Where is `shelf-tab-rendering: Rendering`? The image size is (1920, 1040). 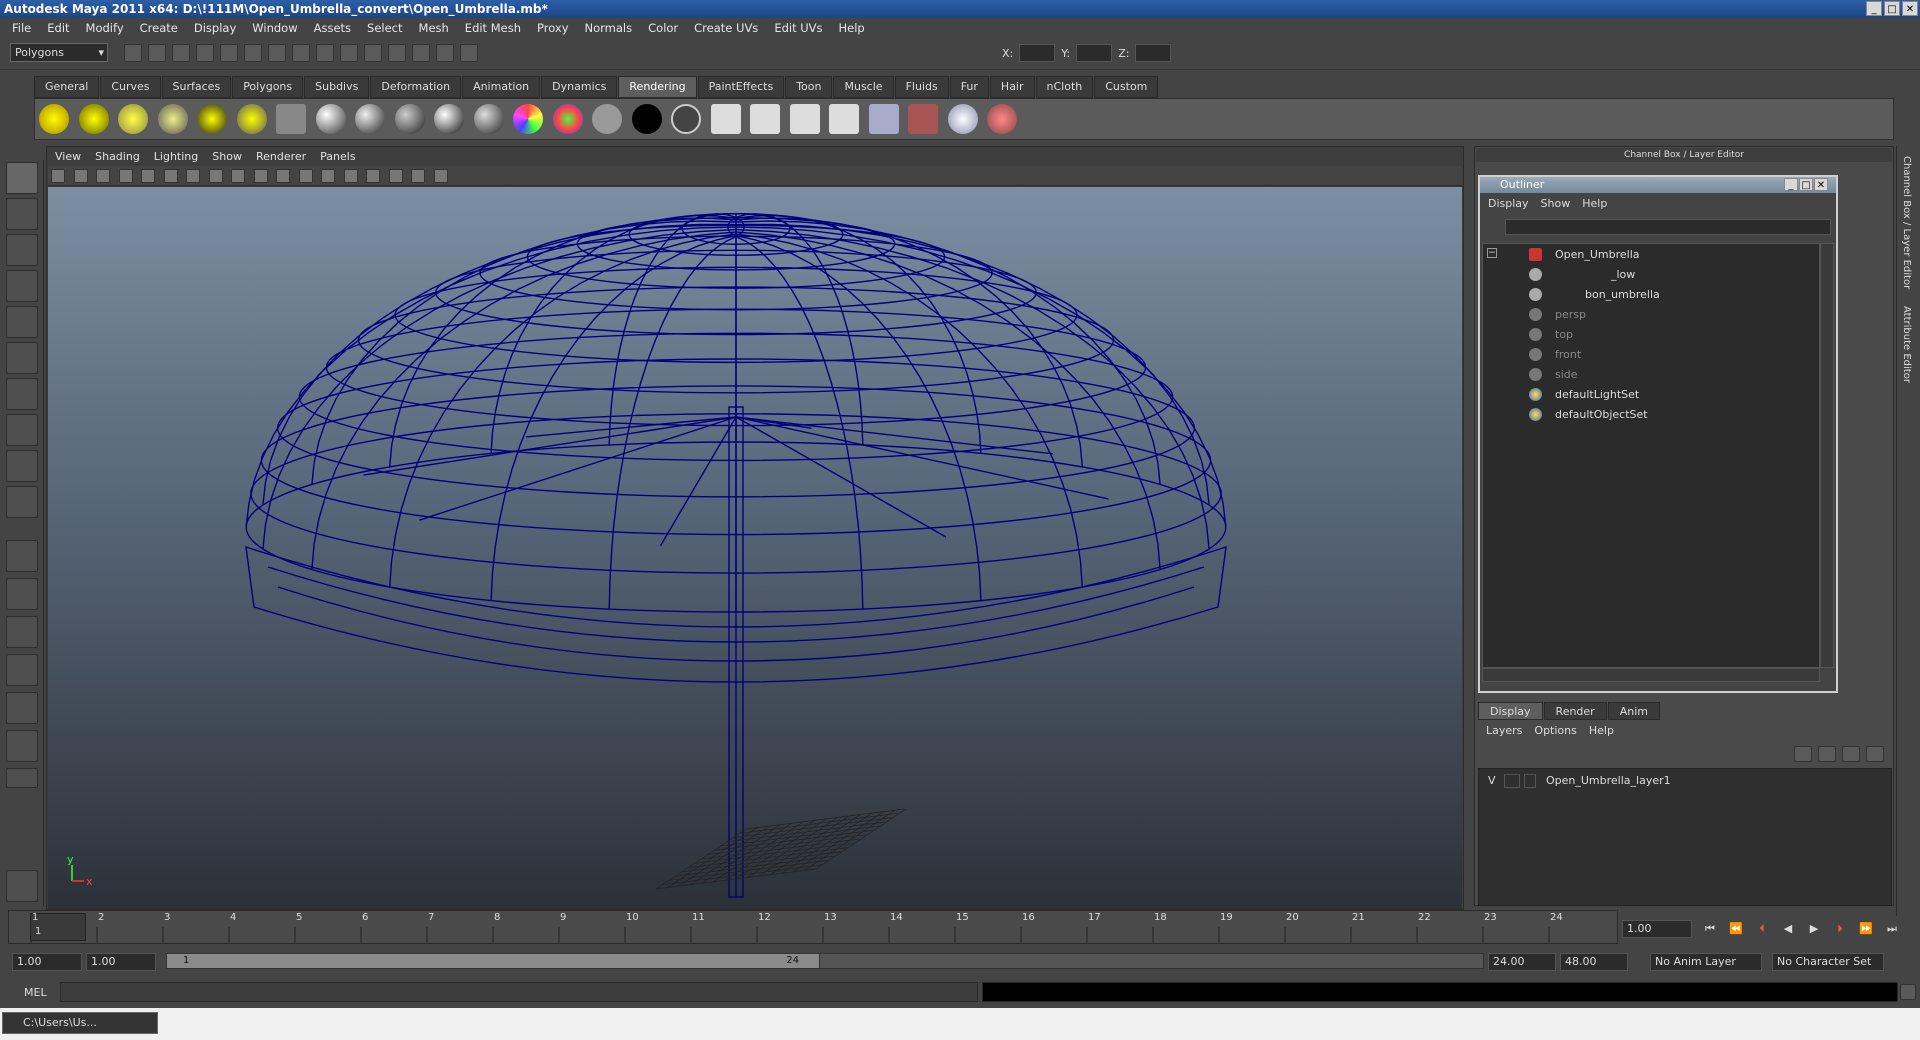
shelf-tab-rendering: Rendering is located at coordinates (657, 87).